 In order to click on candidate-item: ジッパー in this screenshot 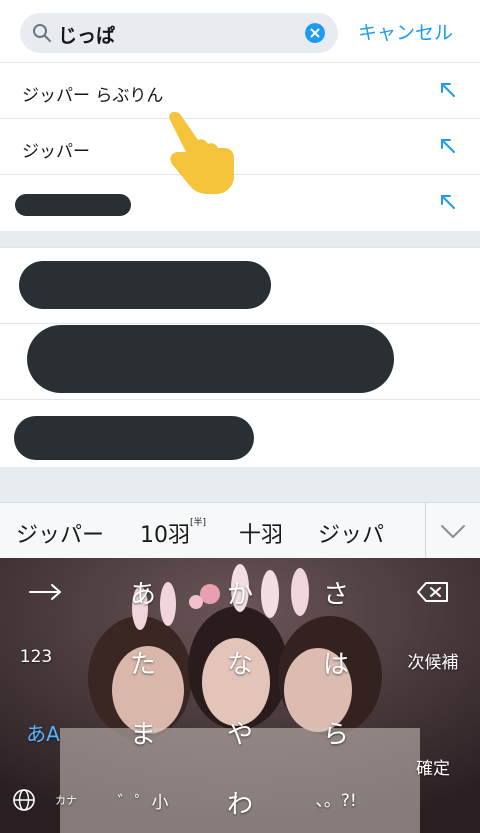, I will do `click(60, 533)`.